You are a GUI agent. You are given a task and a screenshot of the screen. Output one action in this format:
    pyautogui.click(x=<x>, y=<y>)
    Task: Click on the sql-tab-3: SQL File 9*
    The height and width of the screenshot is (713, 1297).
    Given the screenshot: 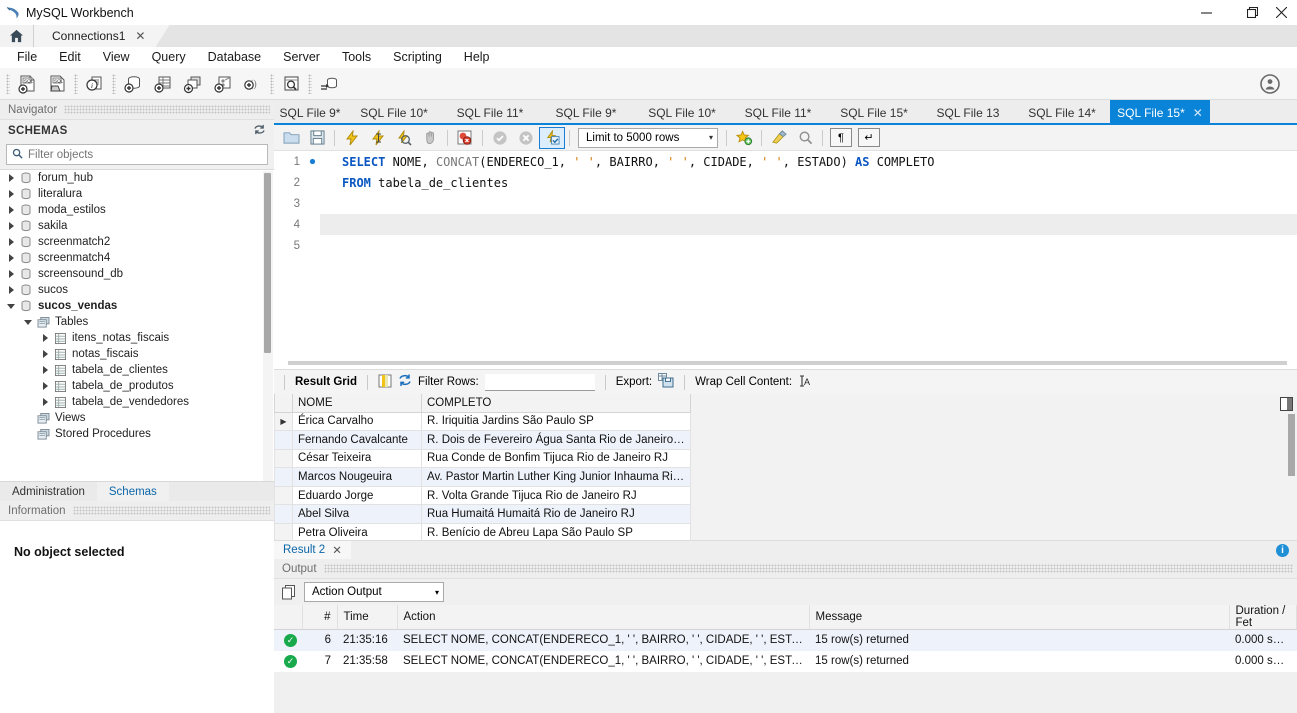 What is the action you would take?
    pyautogui.click(x=586, y=112)
    